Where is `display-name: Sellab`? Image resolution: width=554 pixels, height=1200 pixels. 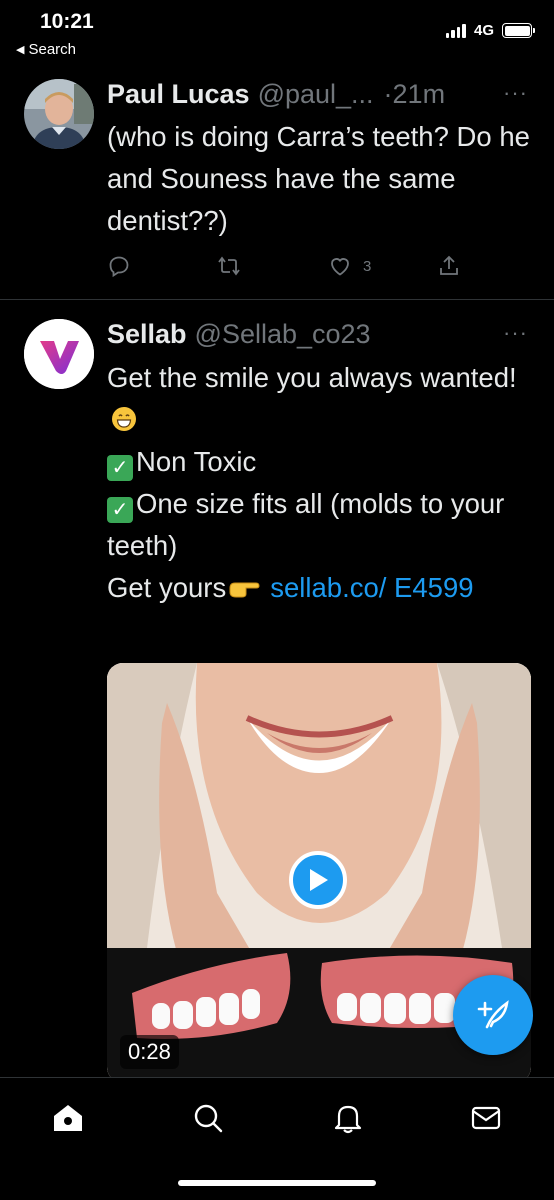 display-name: Sellab is located at coordinates (147, 334).